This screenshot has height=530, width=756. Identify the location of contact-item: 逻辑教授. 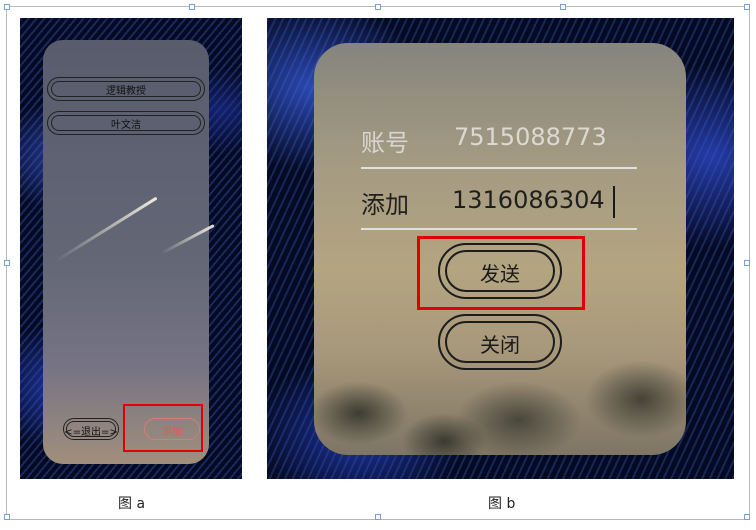
(126, 89).